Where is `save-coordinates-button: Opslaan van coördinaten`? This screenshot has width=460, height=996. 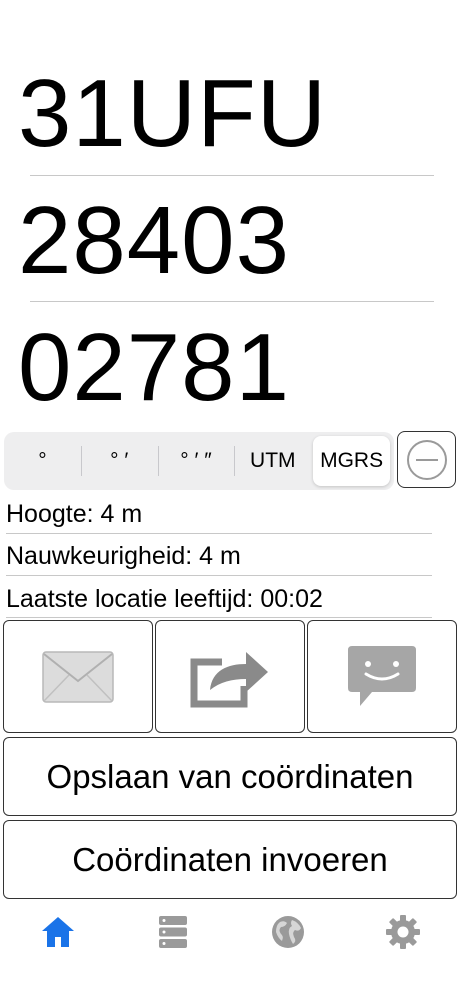 save-coordinates-button: Opslaan van coördinaten is located at coordinates (230, 776).